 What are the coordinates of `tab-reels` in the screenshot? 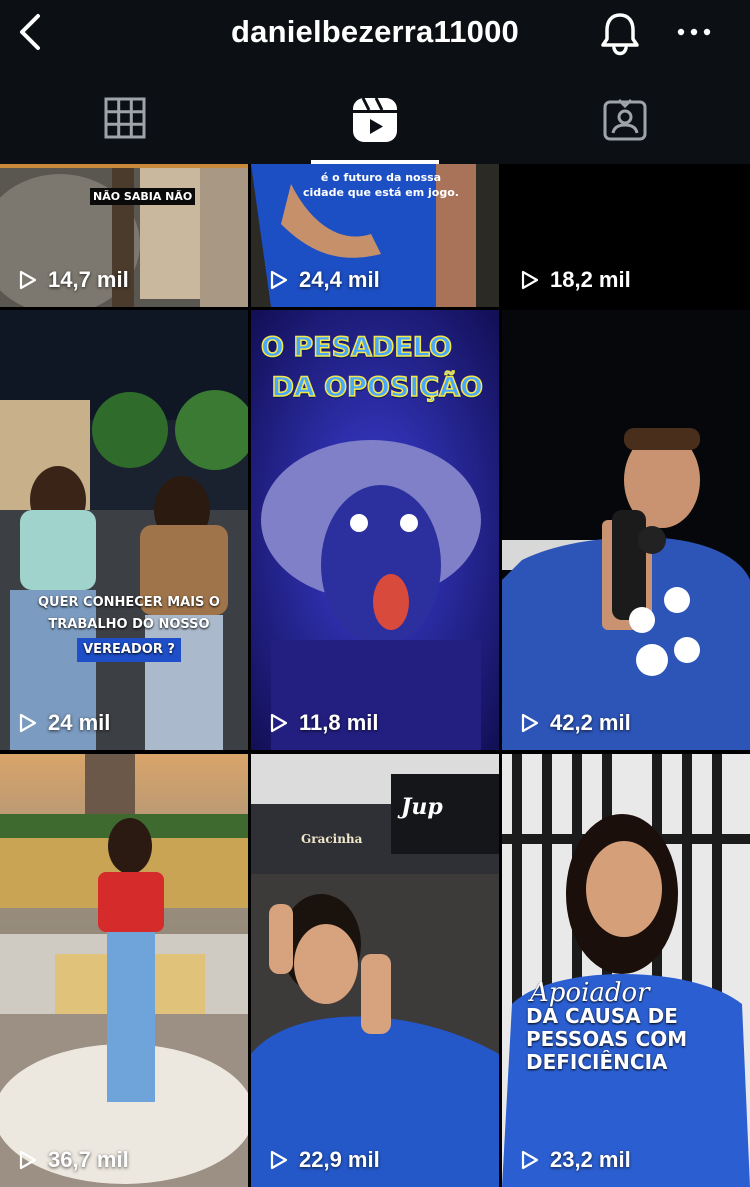 It's located at (375, 119).